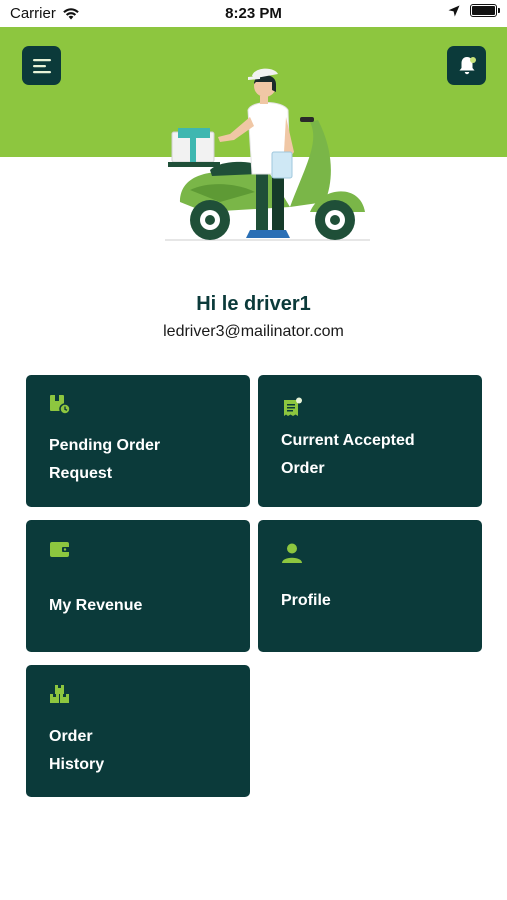 This screenshot has height=900, width=507. Describe the element at coordinates (292, 553) in the screenshot. I see `user-icon` at that location.